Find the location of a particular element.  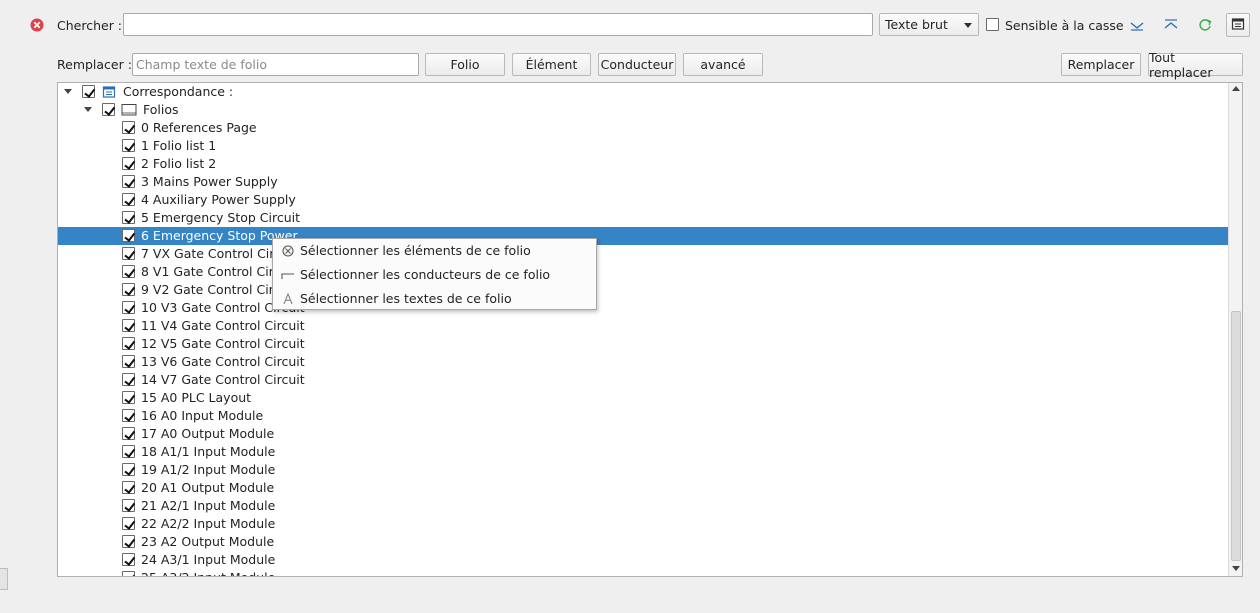

group-label: Folios is located at coordinates (161, 109).